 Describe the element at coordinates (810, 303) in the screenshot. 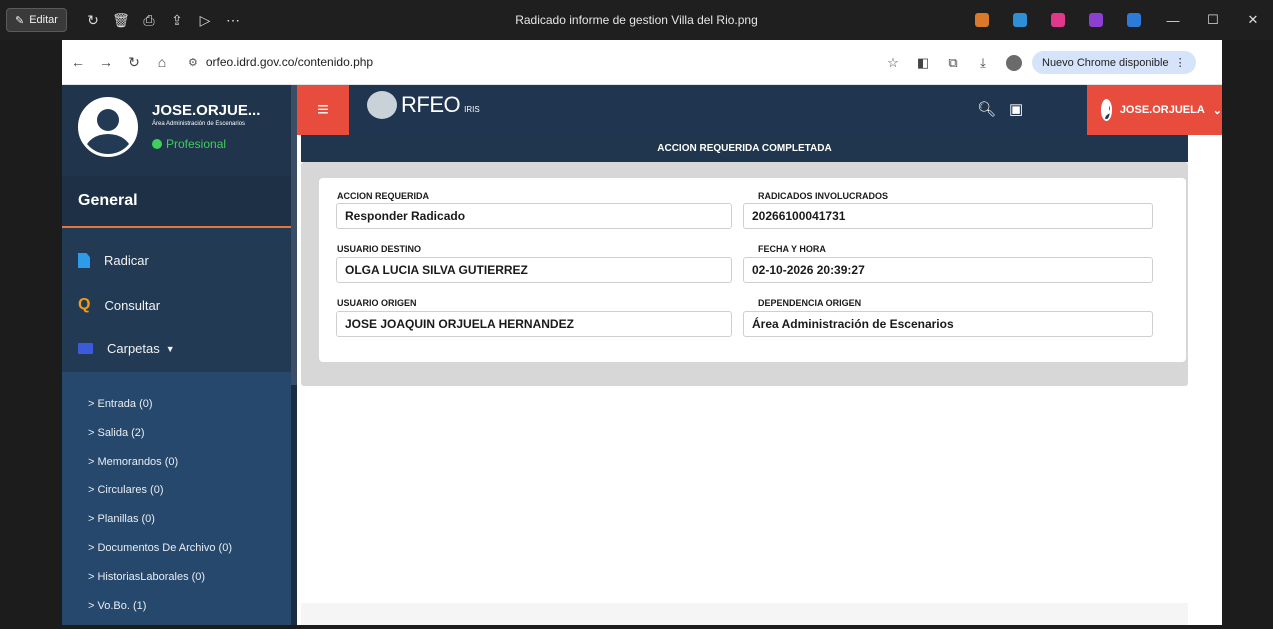

I see `dependencia-label: DEPENDENCIA ORIGEN` at that location.